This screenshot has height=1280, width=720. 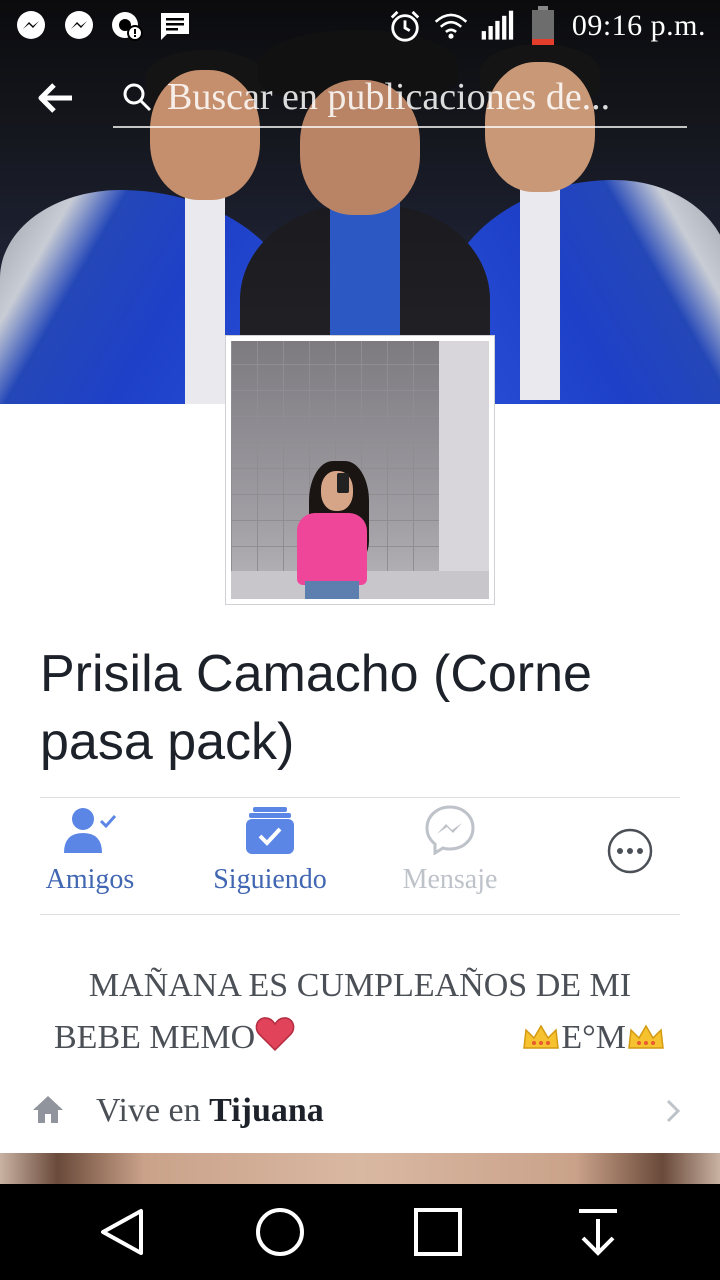 I want to click on nav-home-icon, so click(x=280, y=1232).